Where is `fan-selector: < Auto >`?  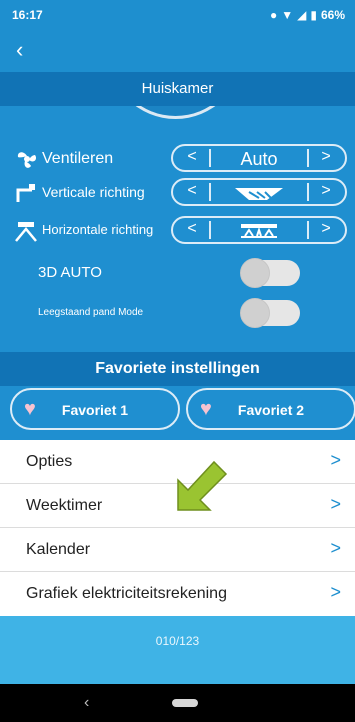 fan-selector: < Auto > is located at coordinates (259, 158).